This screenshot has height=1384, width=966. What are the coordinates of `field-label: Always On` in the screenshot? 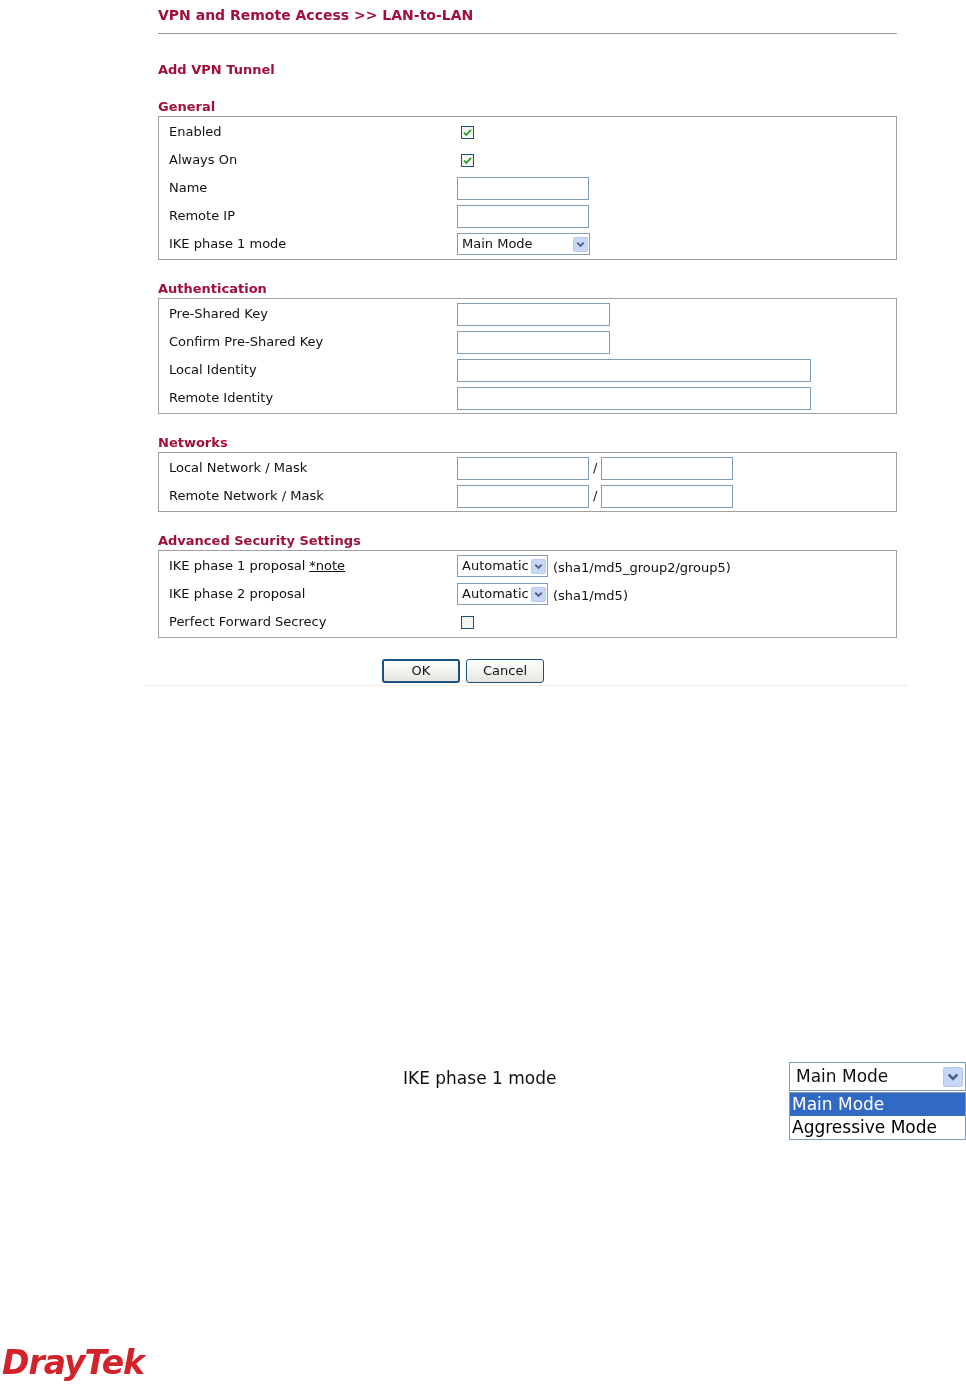 It's located at (203, 160).